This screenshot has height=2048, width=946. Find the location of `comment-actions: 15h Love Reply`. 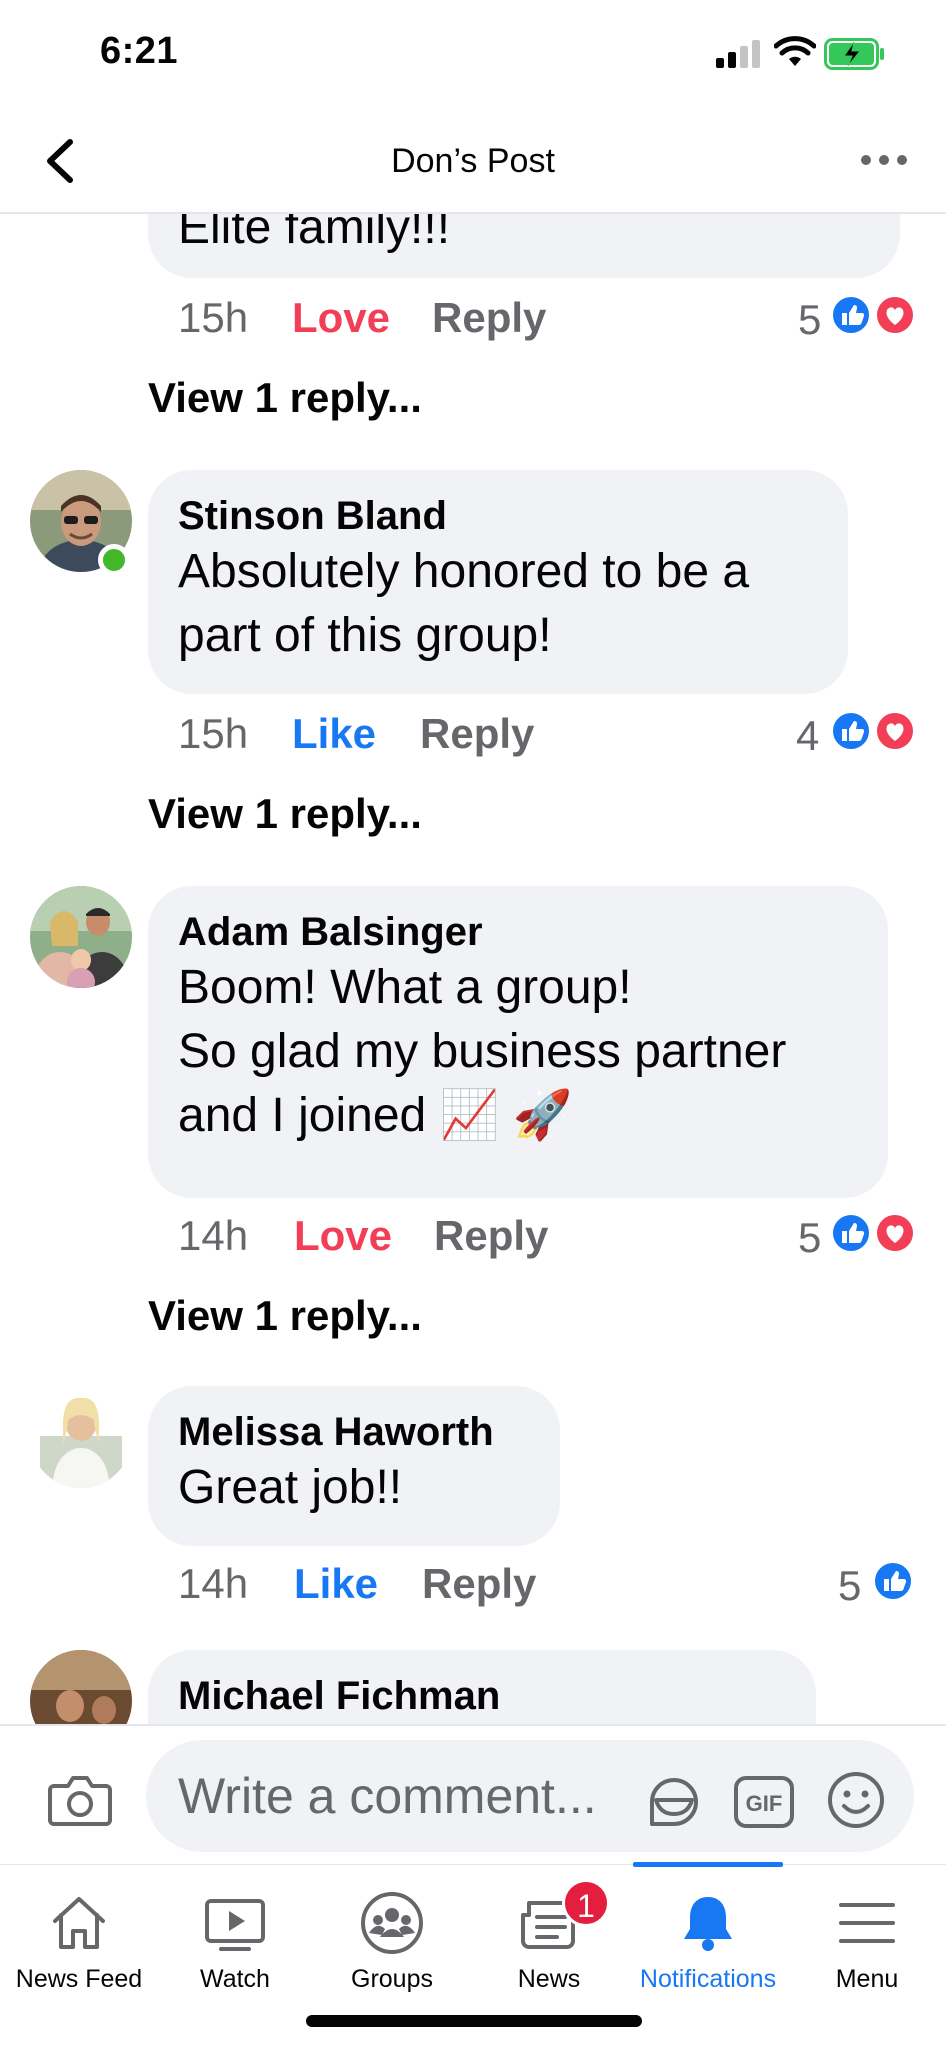

comment-actions: 15h Love Reply is located at coordinates (558, 324).